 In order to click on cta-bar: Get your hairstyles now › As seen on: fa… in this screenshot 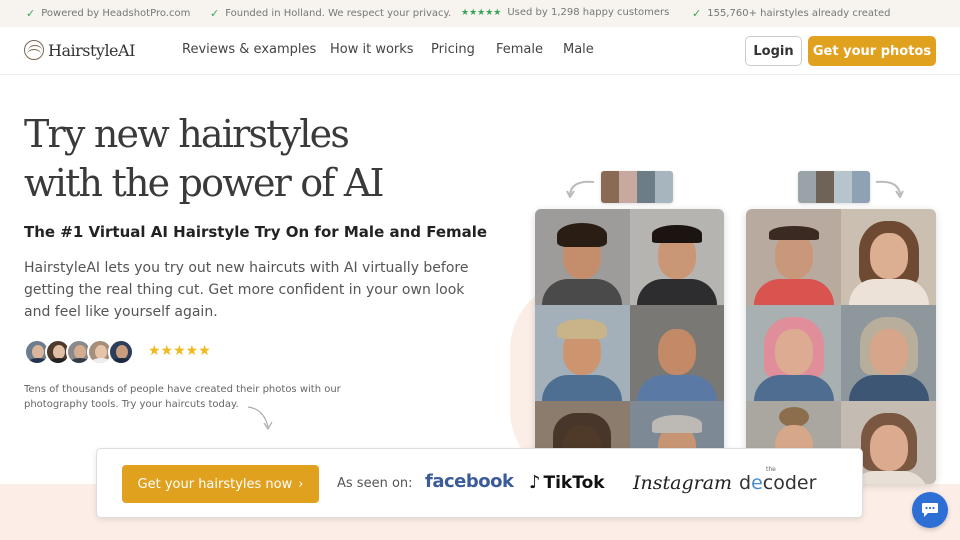, I will do `click(479, 483)`.